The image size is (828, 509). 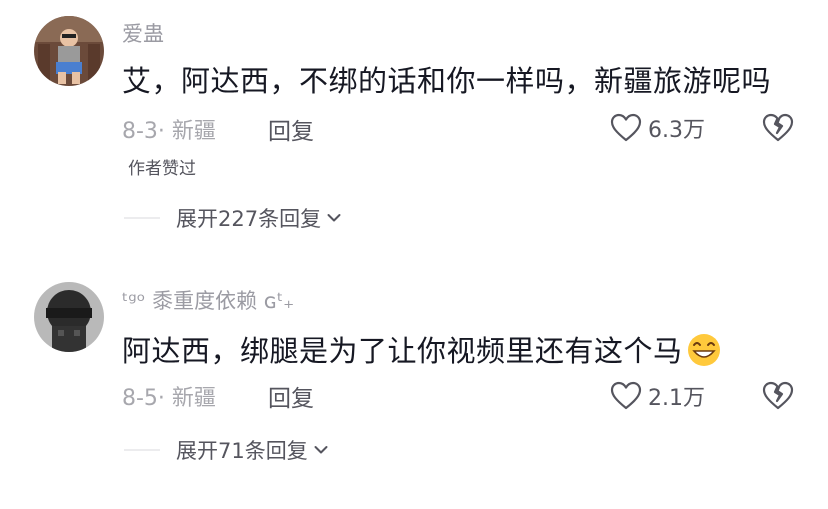 I want to click on like-button: 2.1万, so click(x=657, y=396).